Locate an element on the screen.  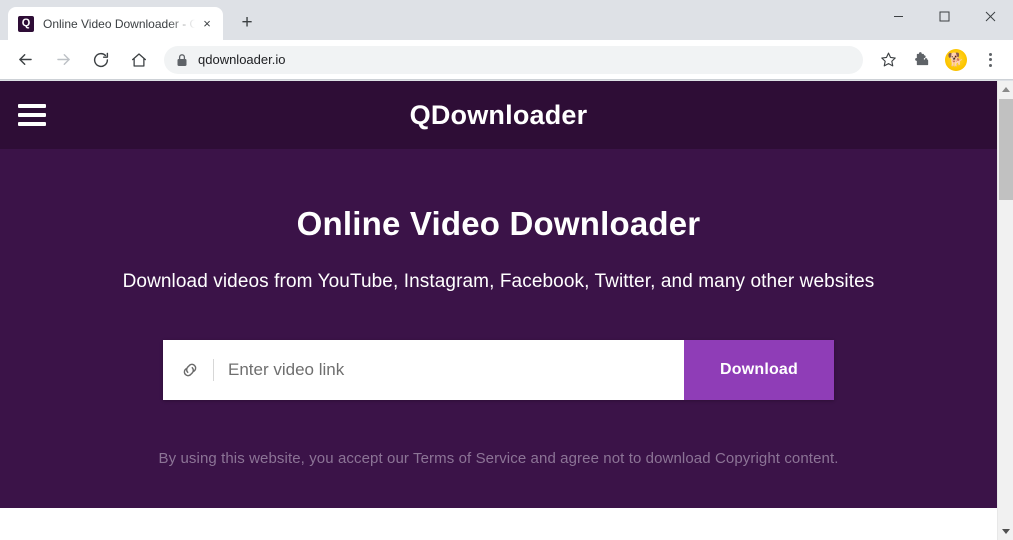
video-link-form: Download is located at coordinates (498, 369).